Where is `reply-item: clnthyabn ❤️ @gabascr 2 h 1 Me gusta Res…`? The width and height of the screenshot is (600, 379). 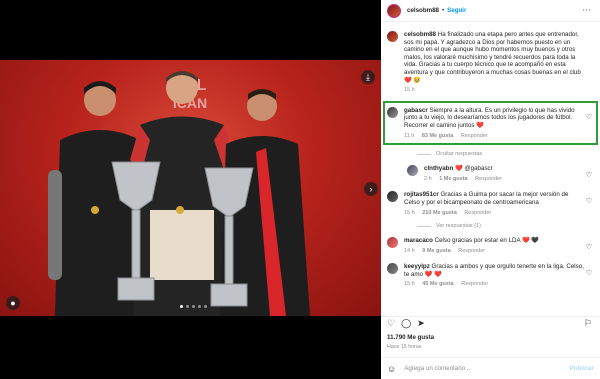 reply-item: clnthyabn ❤️ @gabascr 2 h 1 Me gusta Res… is located at coordinates (500, 174).